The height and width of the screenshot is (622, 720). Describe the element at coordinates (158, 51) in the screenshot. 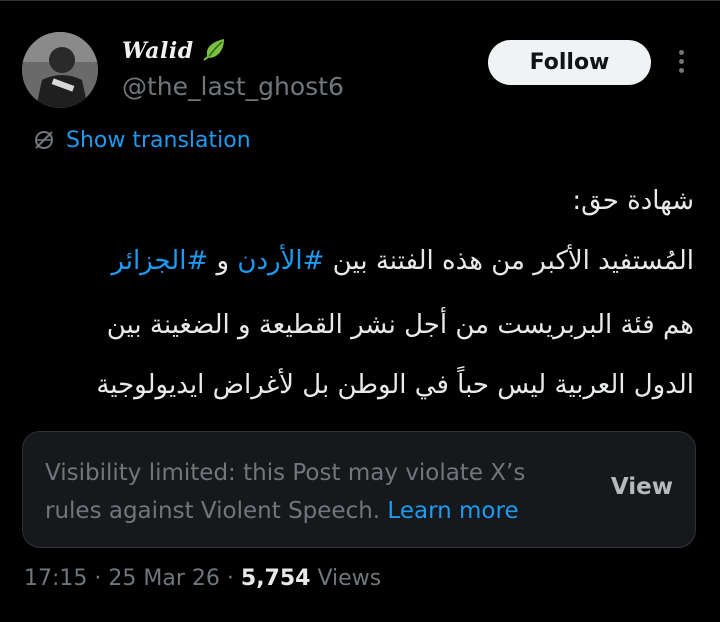

I see `author-display-name: Walid` at that location.